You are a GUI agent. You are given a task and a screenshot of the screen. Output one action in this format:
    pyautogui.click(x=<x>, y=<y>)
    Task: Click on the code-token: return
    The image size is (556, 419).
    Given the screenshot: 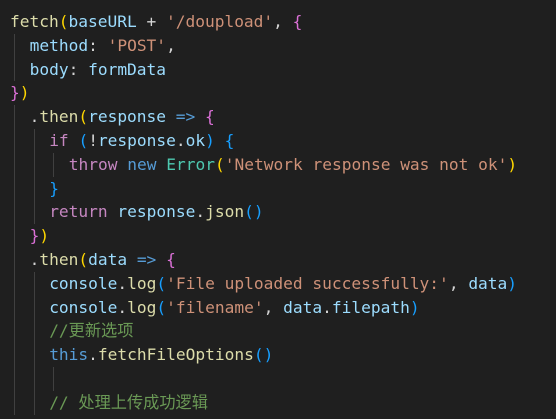 What is the action you would take?
    pyautogui.click(x=78, y=212)
    